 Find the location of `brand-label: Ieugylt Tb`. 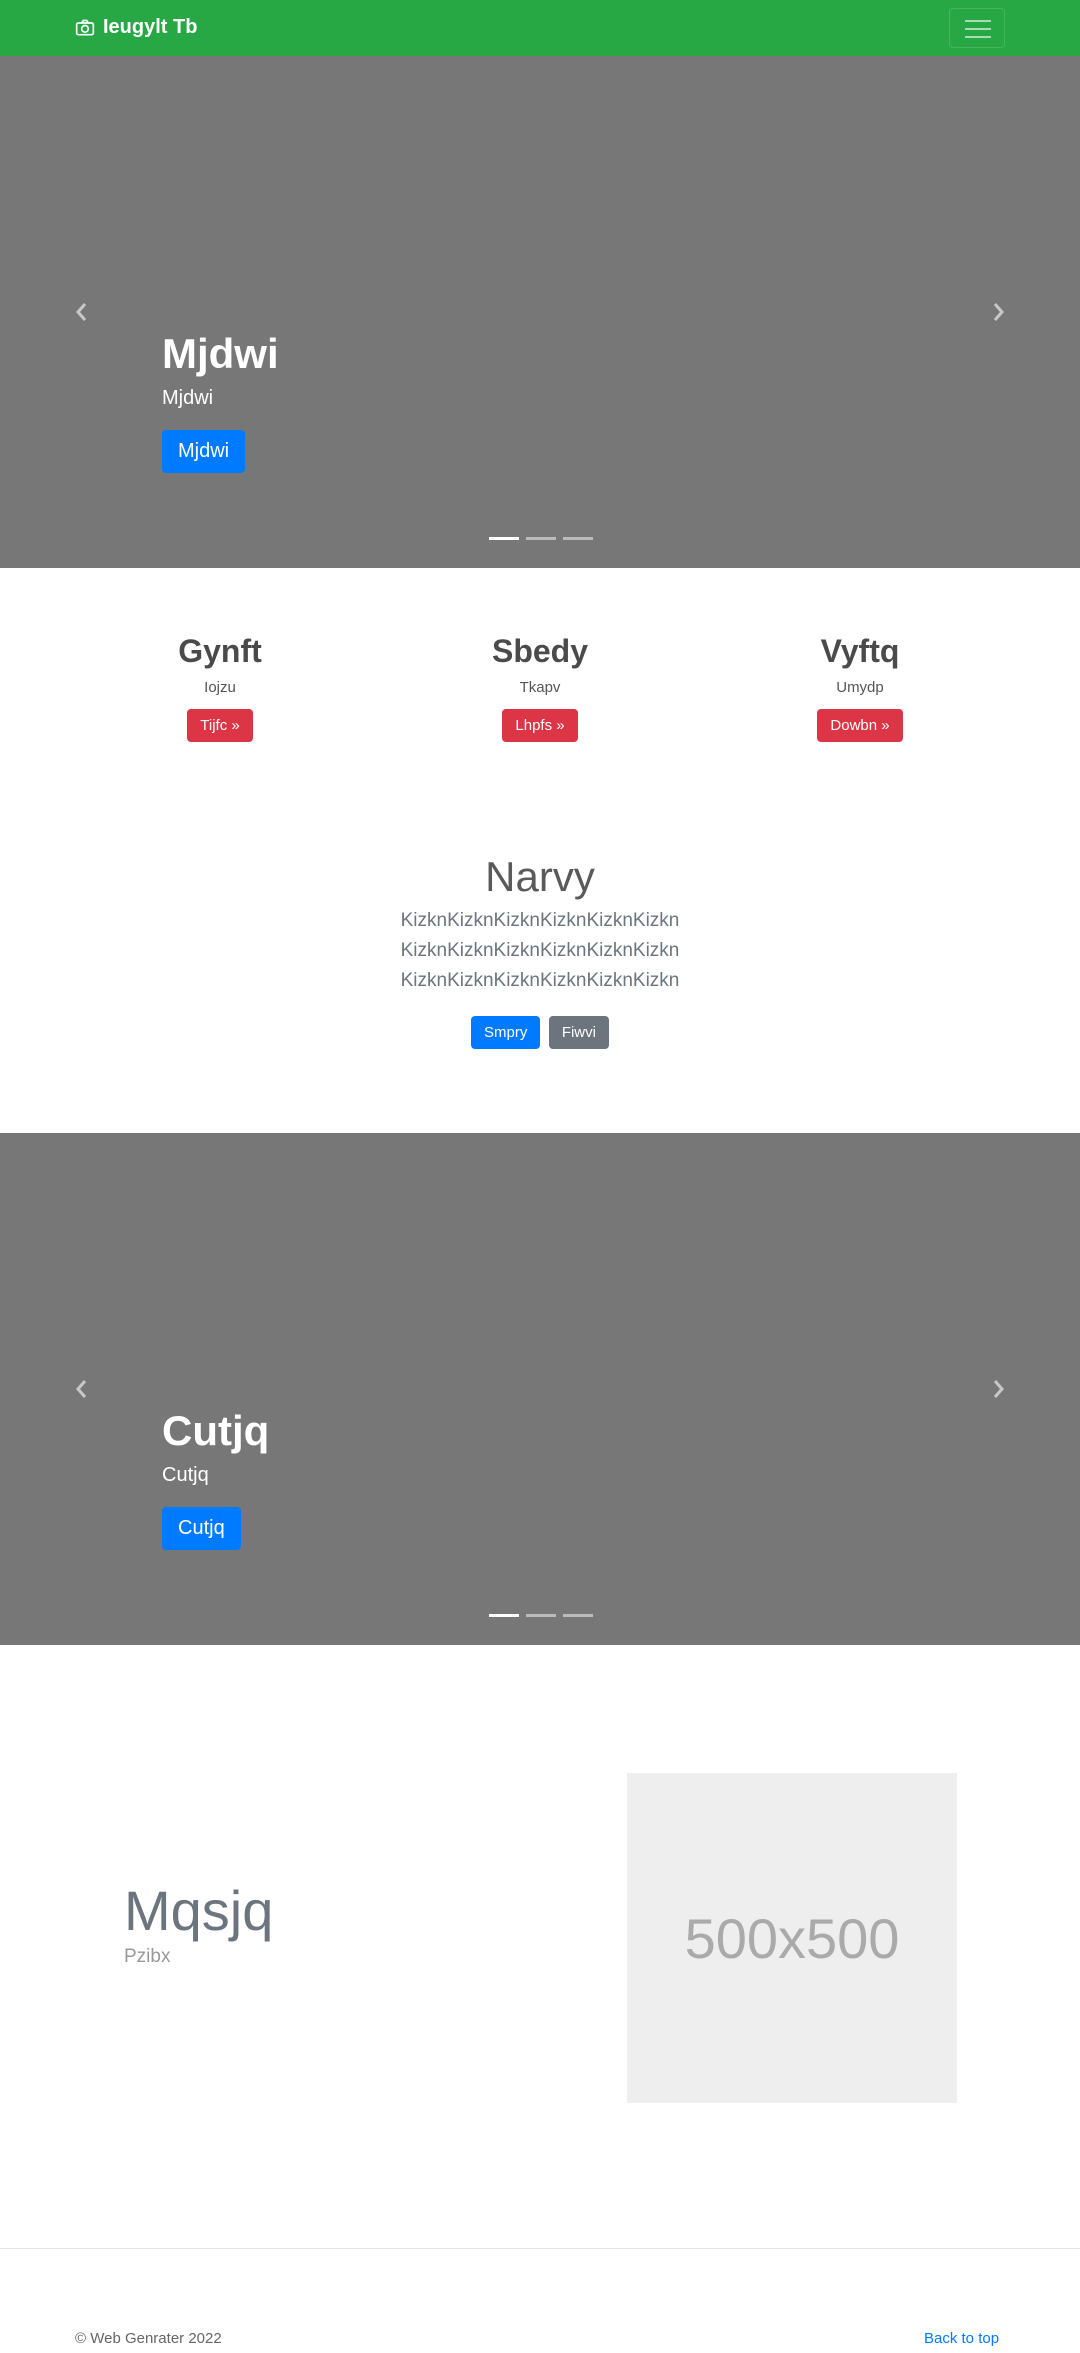

brand-label: Ieugylt Tb is located at coordinates (150, 27).